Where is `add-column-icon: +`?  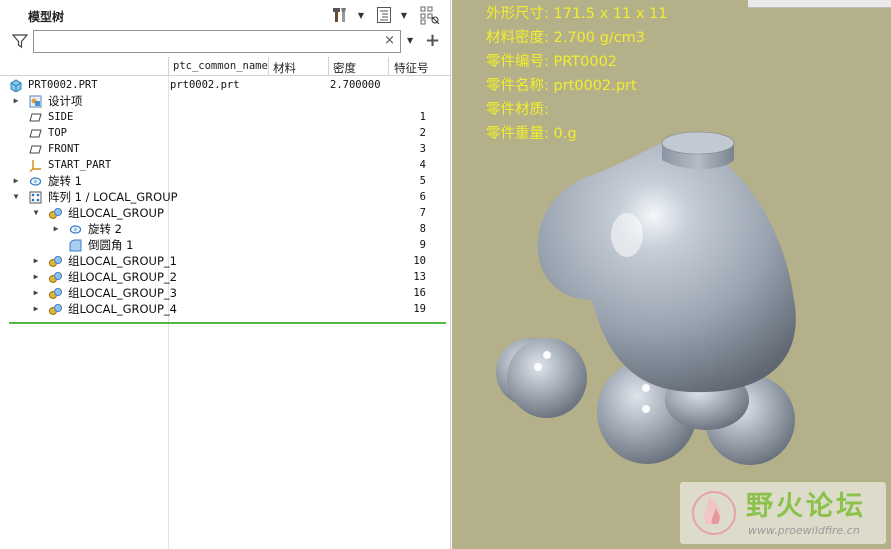
add-column-icon: + is located at coordinates (432, 41).